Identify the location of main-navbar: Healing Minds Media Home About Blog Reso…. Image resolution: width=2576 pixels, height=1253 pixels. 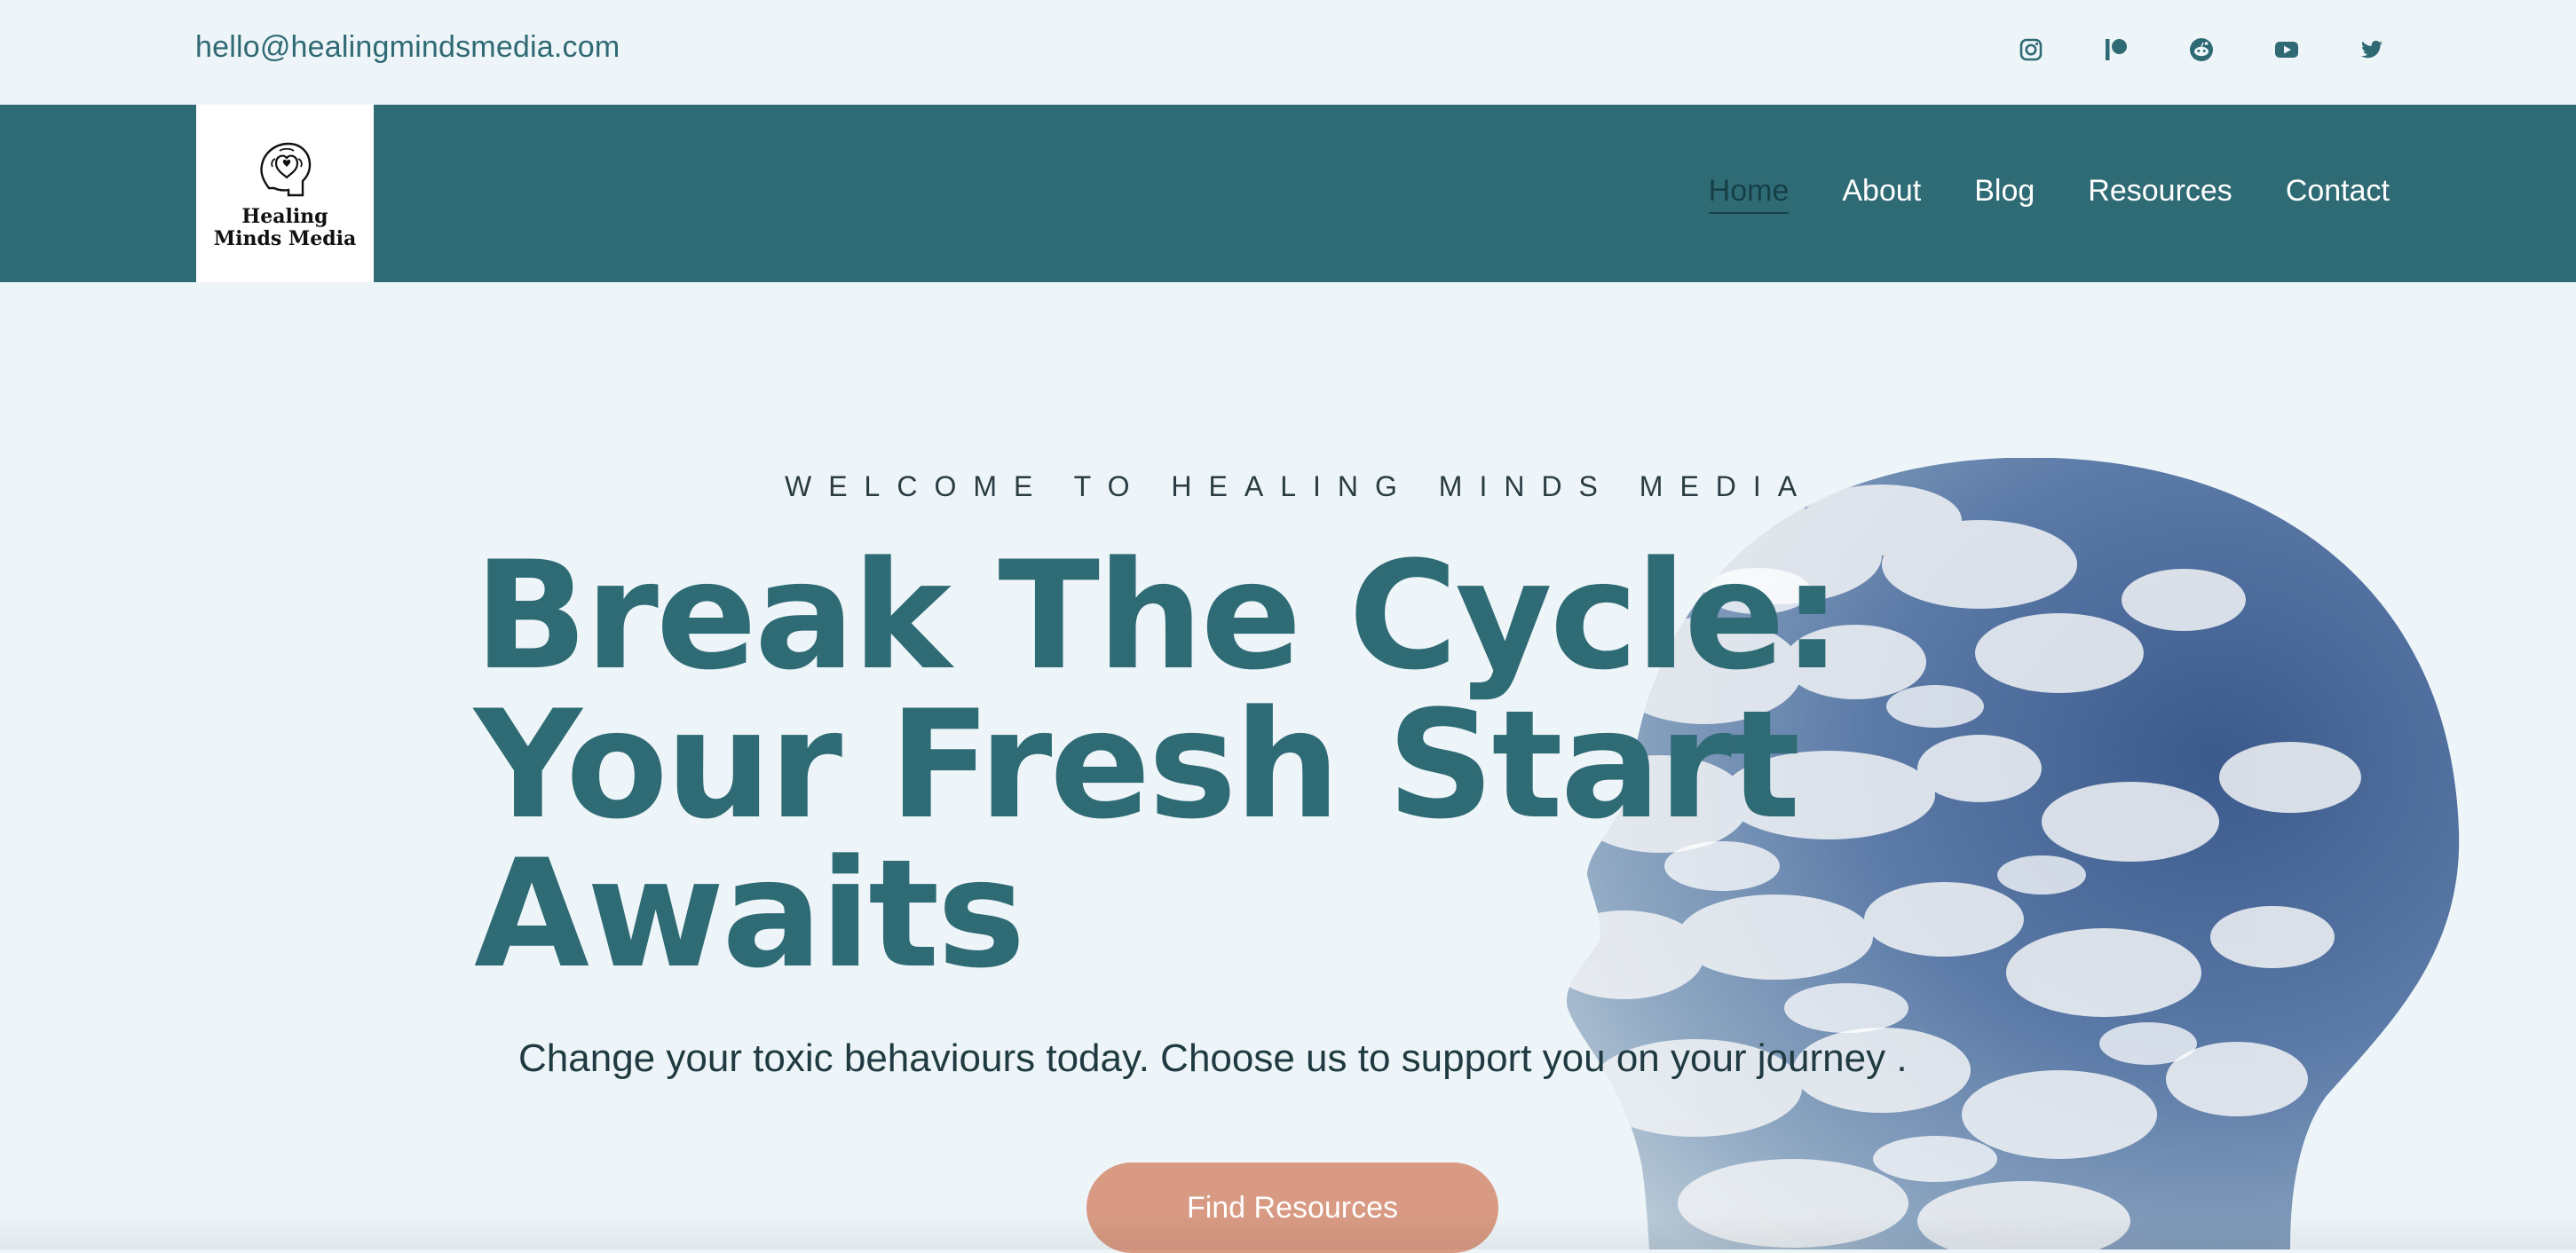
(1288, 193).